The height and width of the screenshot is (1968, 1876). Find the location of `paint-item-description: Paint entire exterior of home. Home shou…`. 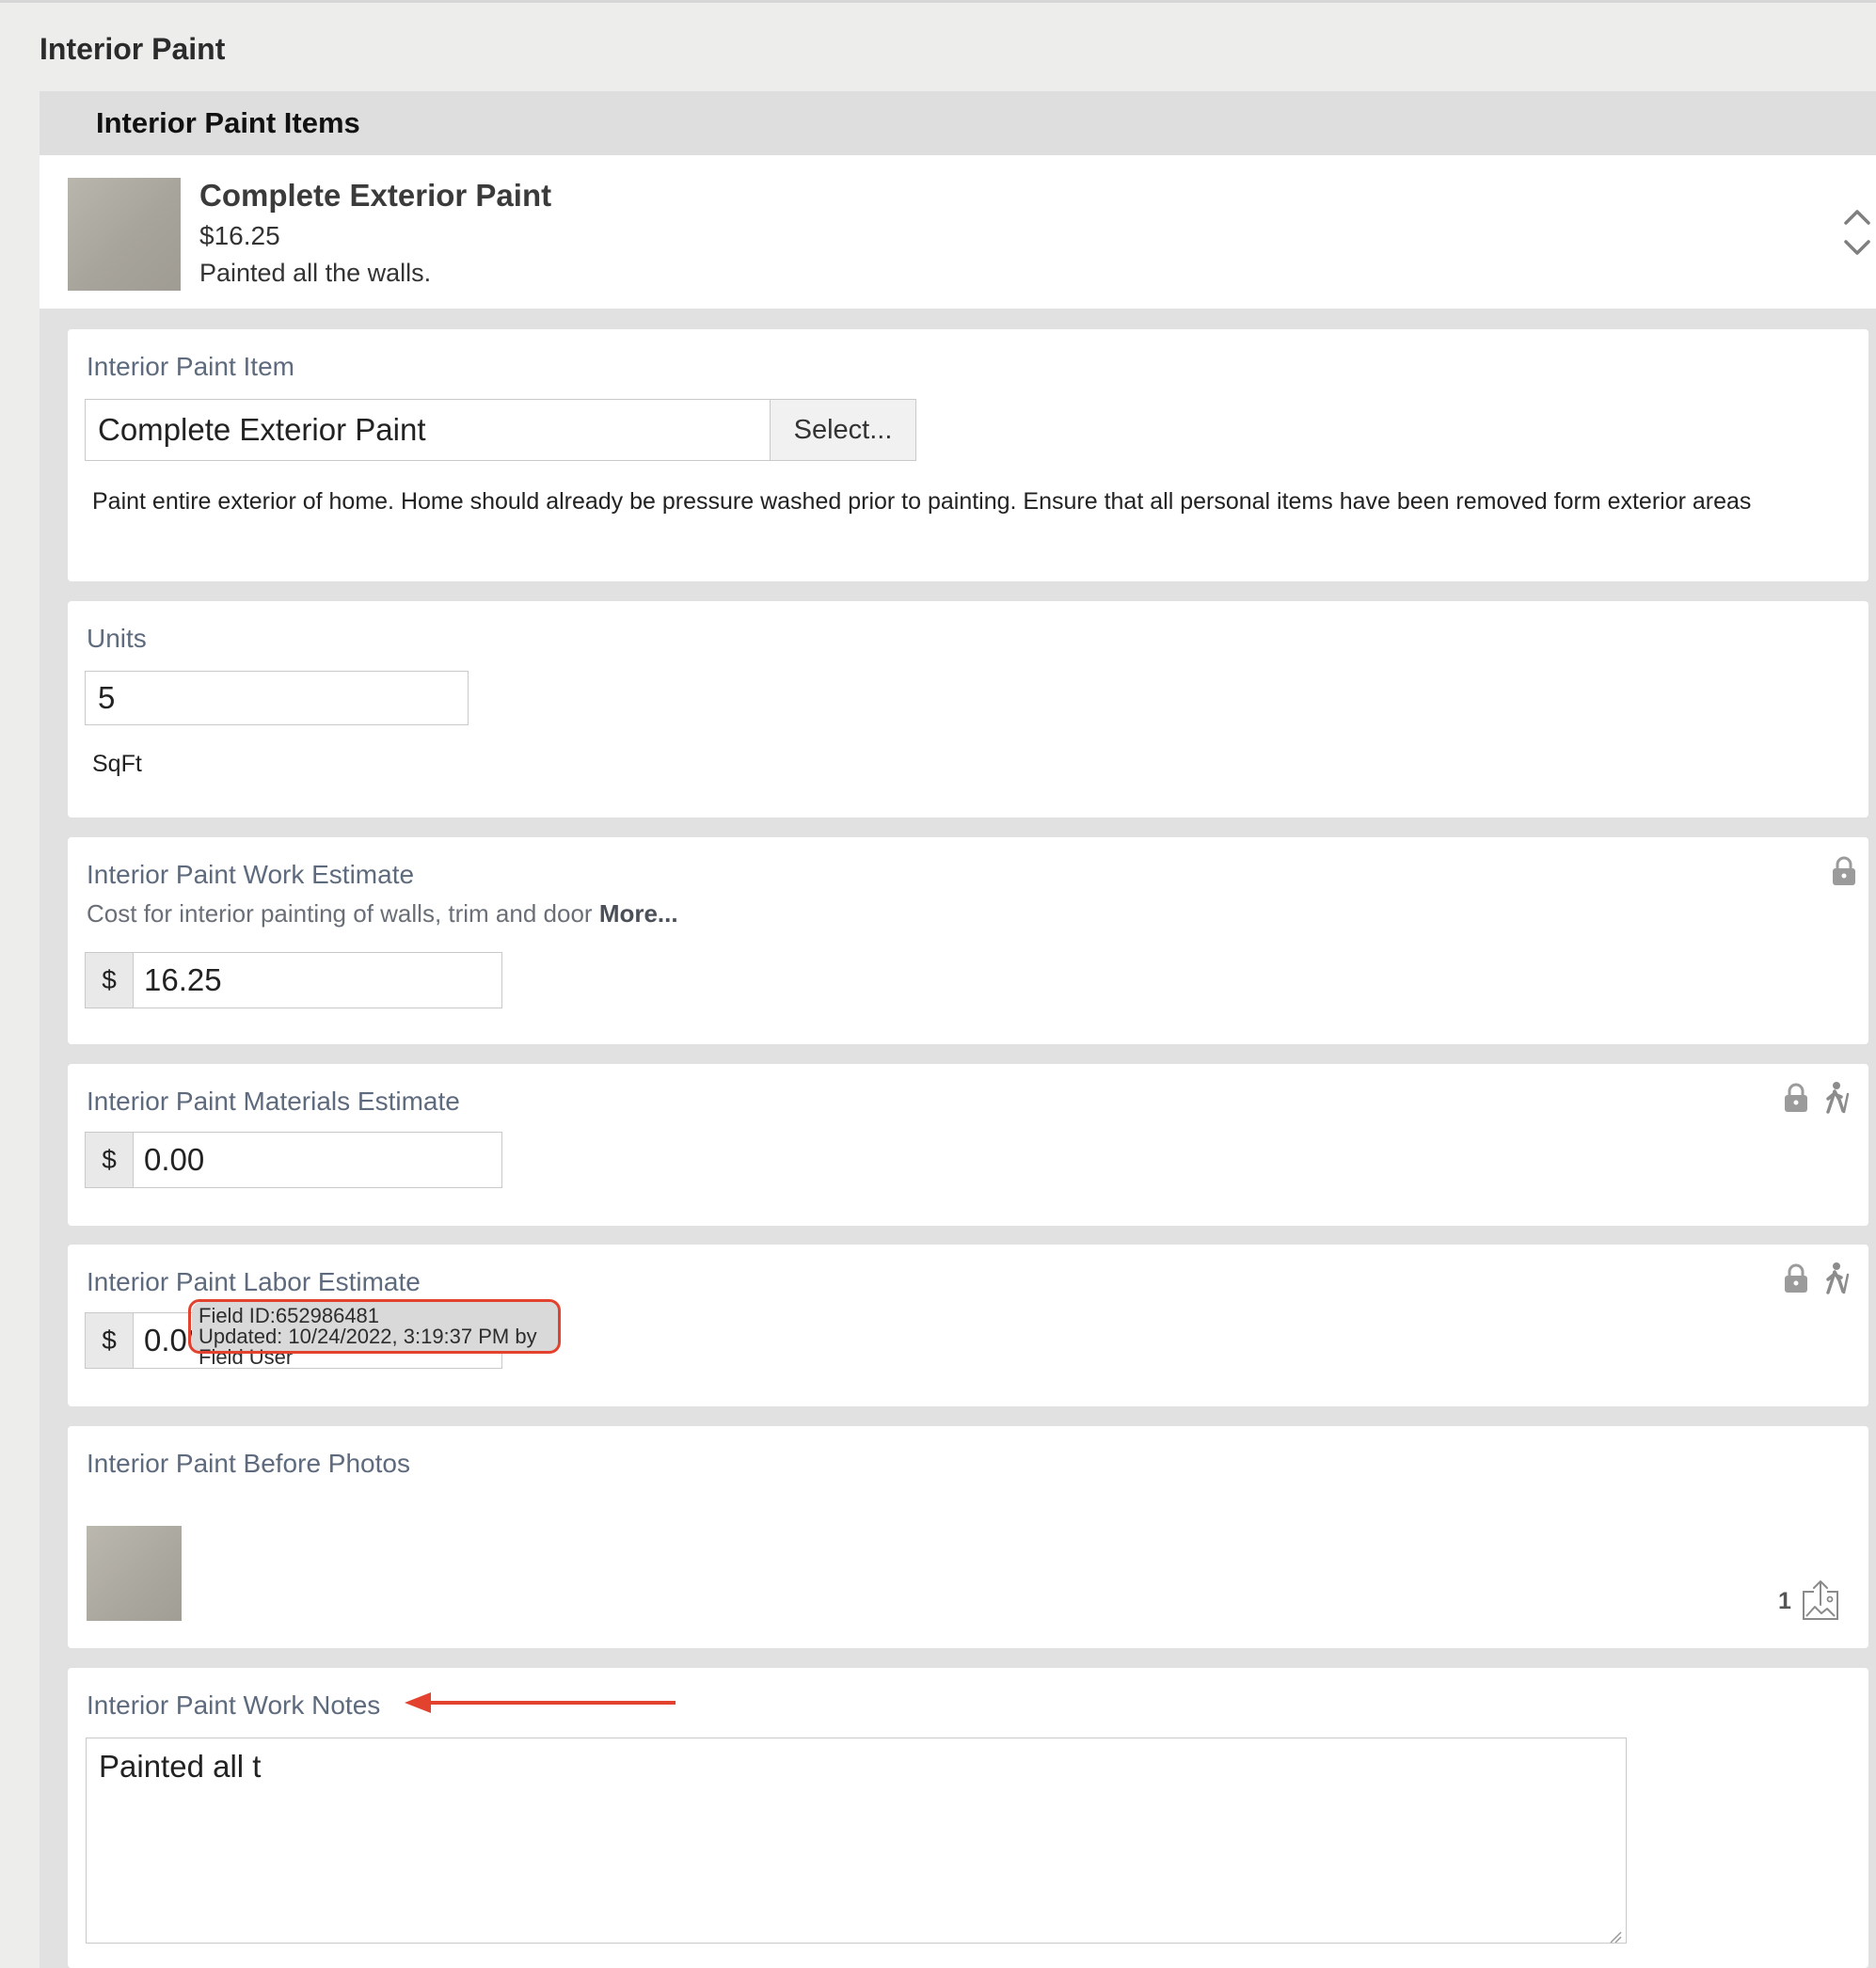

paint-item-description: Paint entire exterior of home. Home shou… is located at coordinates (922, 501).